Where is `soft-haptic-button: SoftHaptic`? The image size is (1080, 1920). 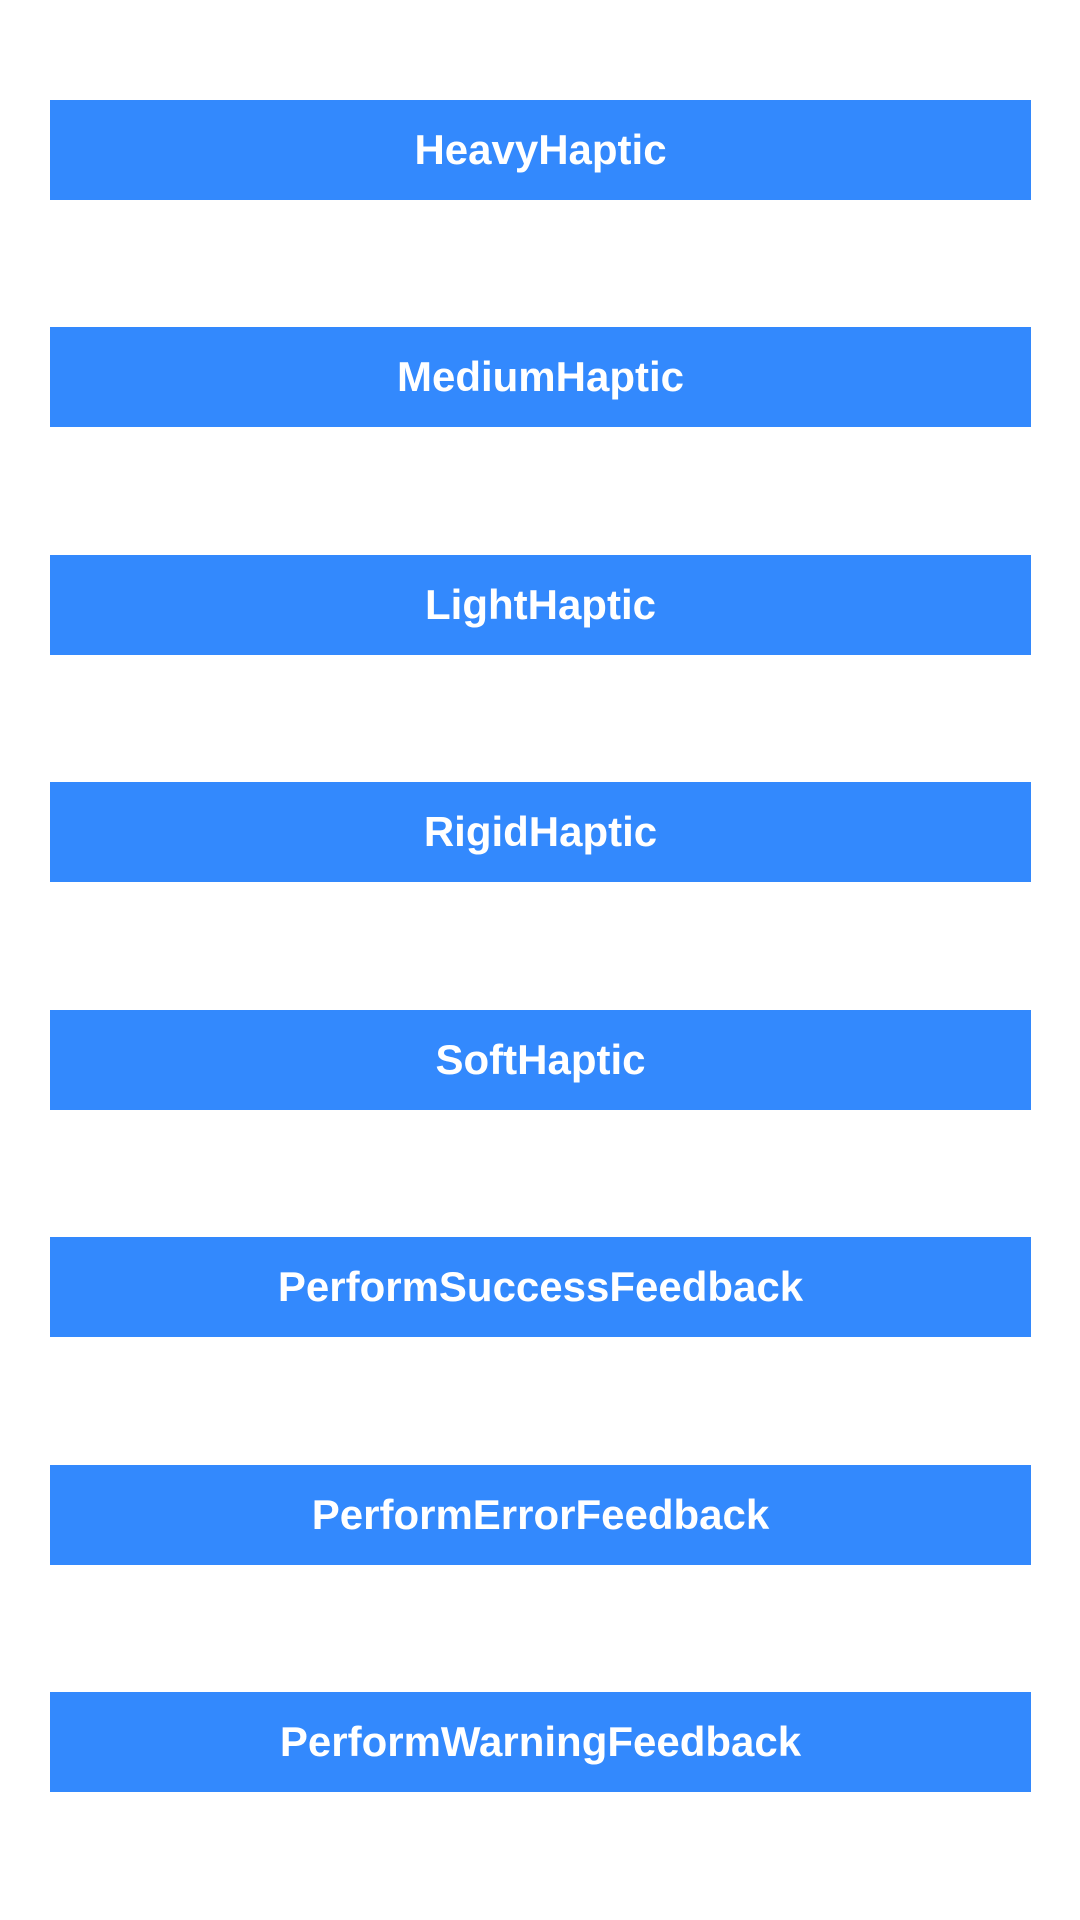
soft-haptic-button: SoftHaptic is located at coordinates (540, 1060).